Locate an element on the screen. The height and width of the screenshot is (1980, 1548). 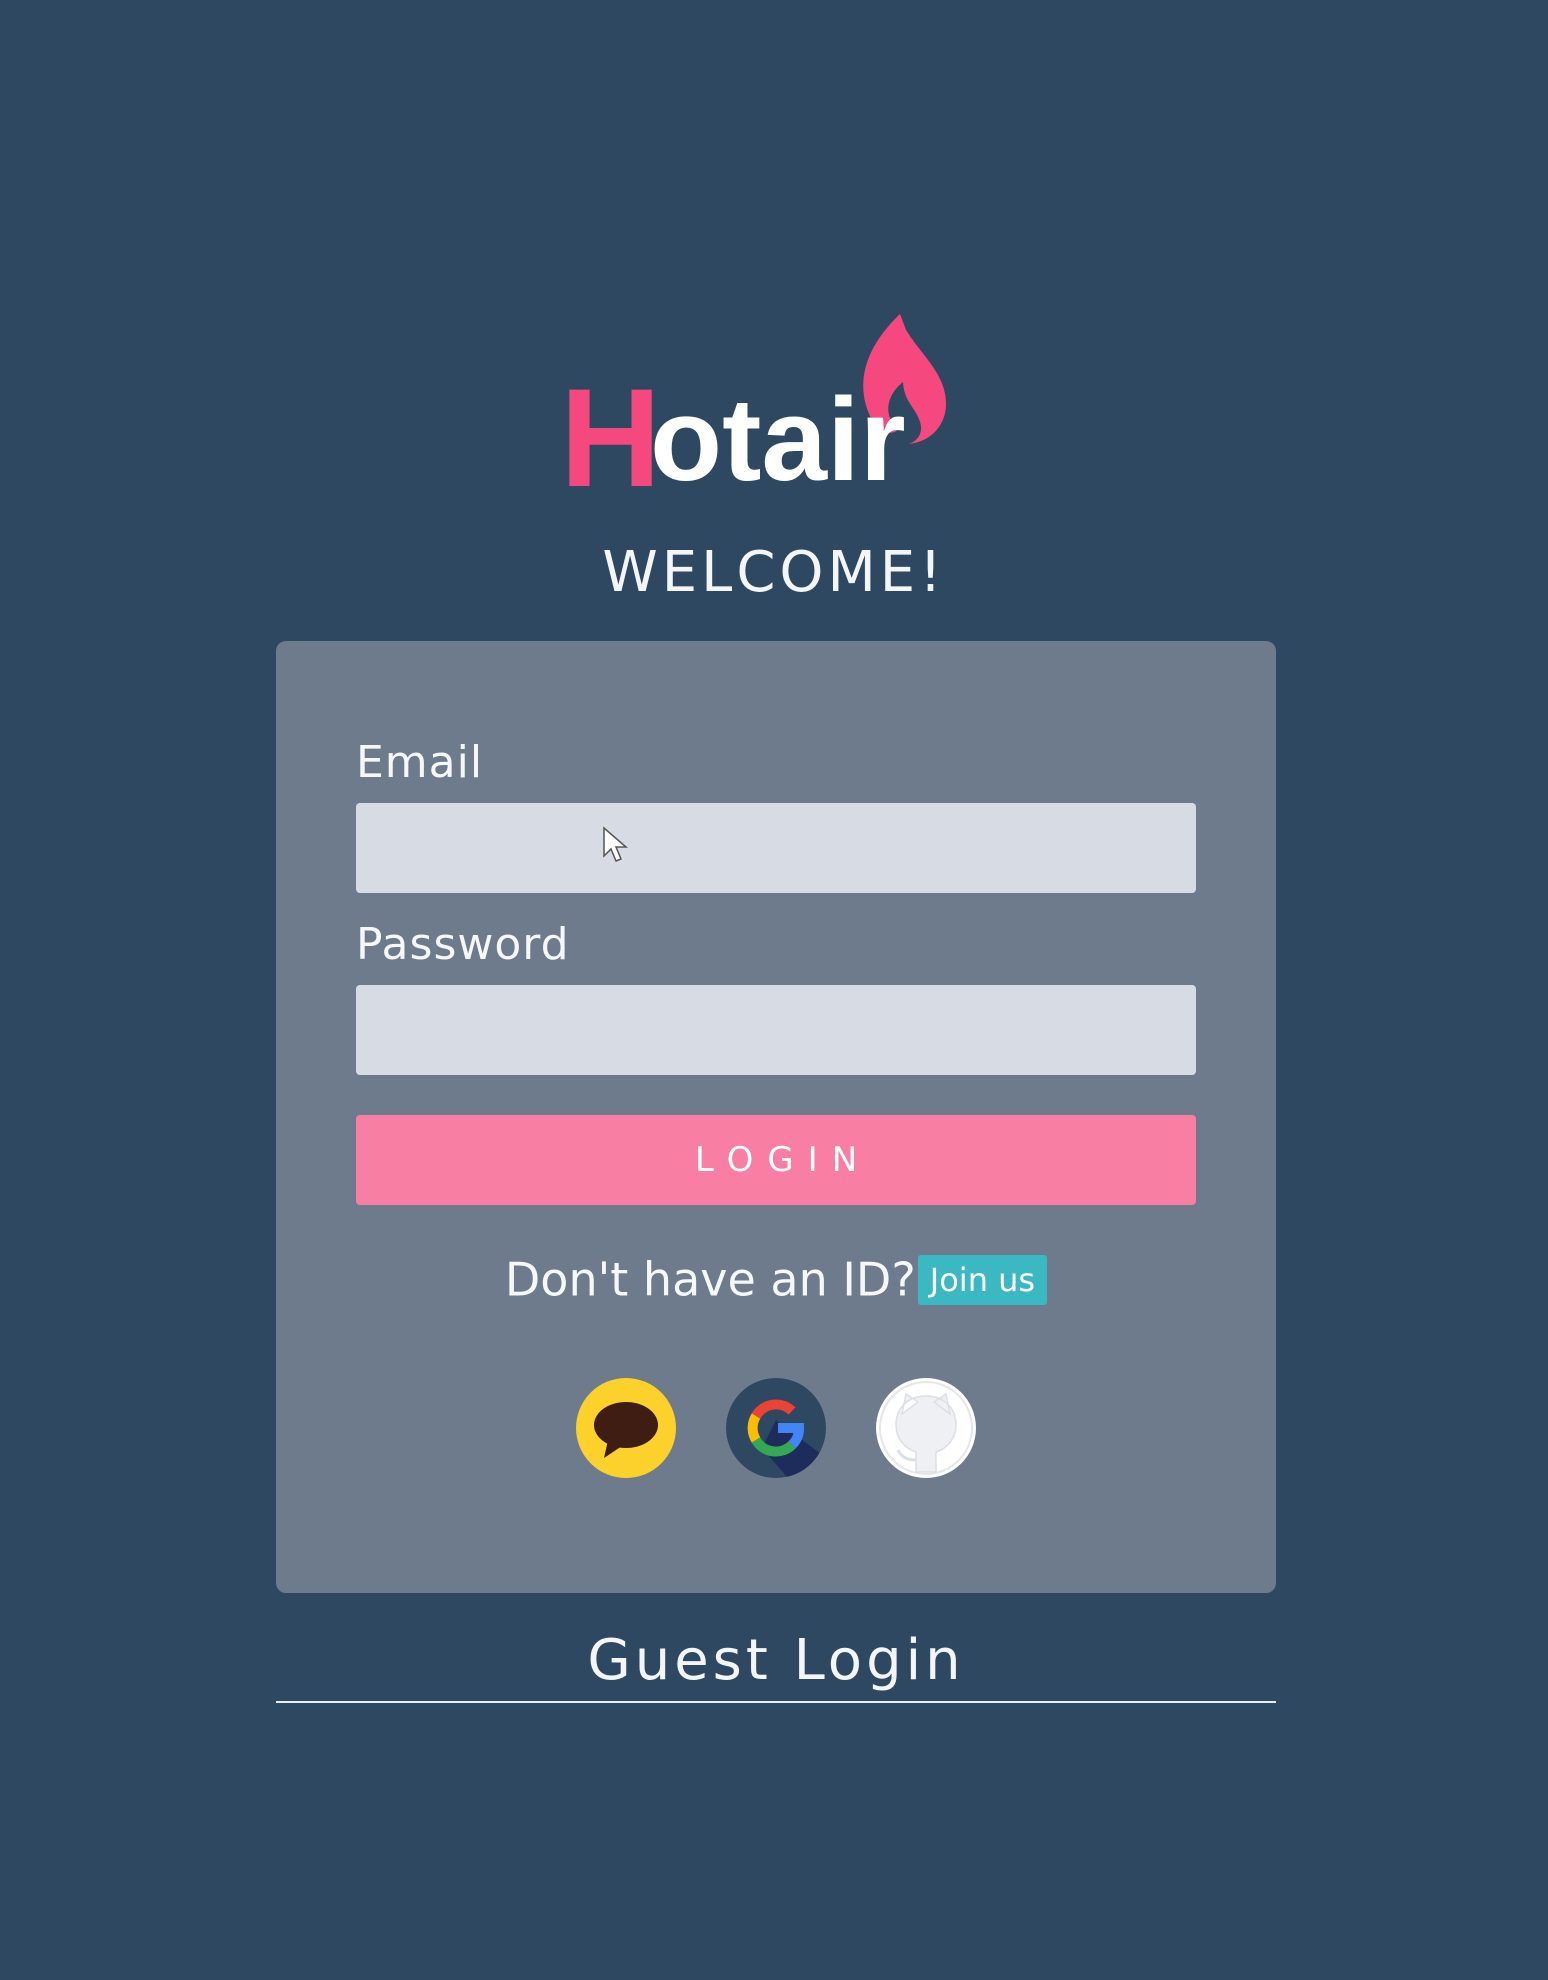
hotair-logo-graphic: H otair is located at coordinates (753, 415).